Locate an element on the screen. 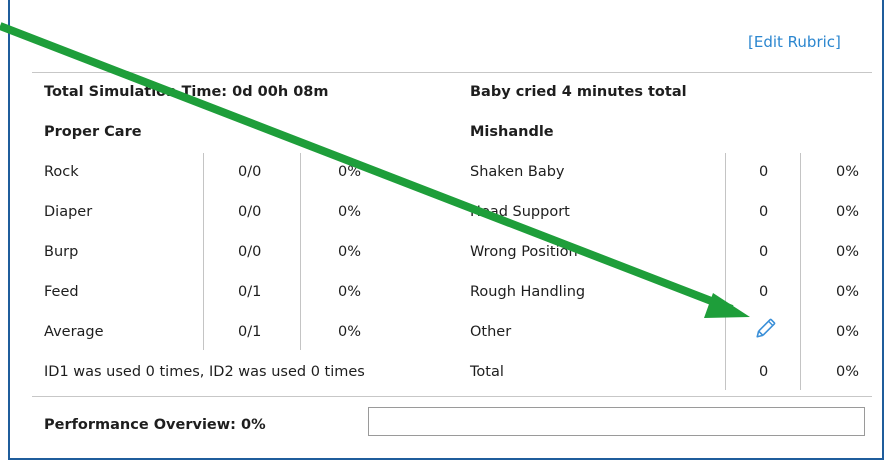 This screenshot has height=460, width=893. performance-overview-label: Performance Overview: 0% is located at coordinates (155, 425).